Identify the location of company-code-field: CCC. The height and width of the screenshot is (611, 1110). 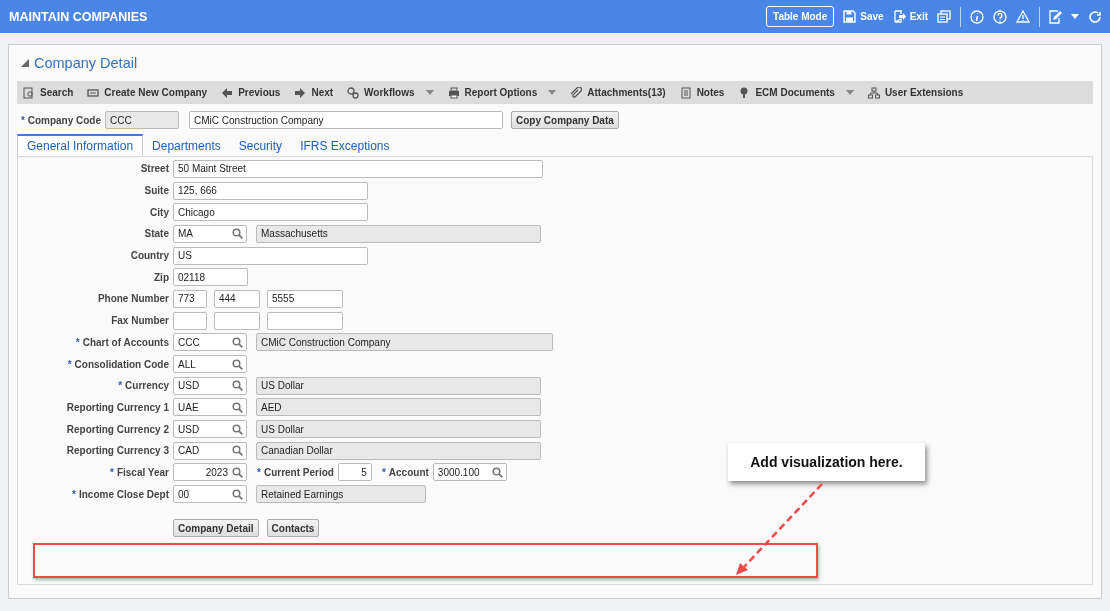
(142, 120).